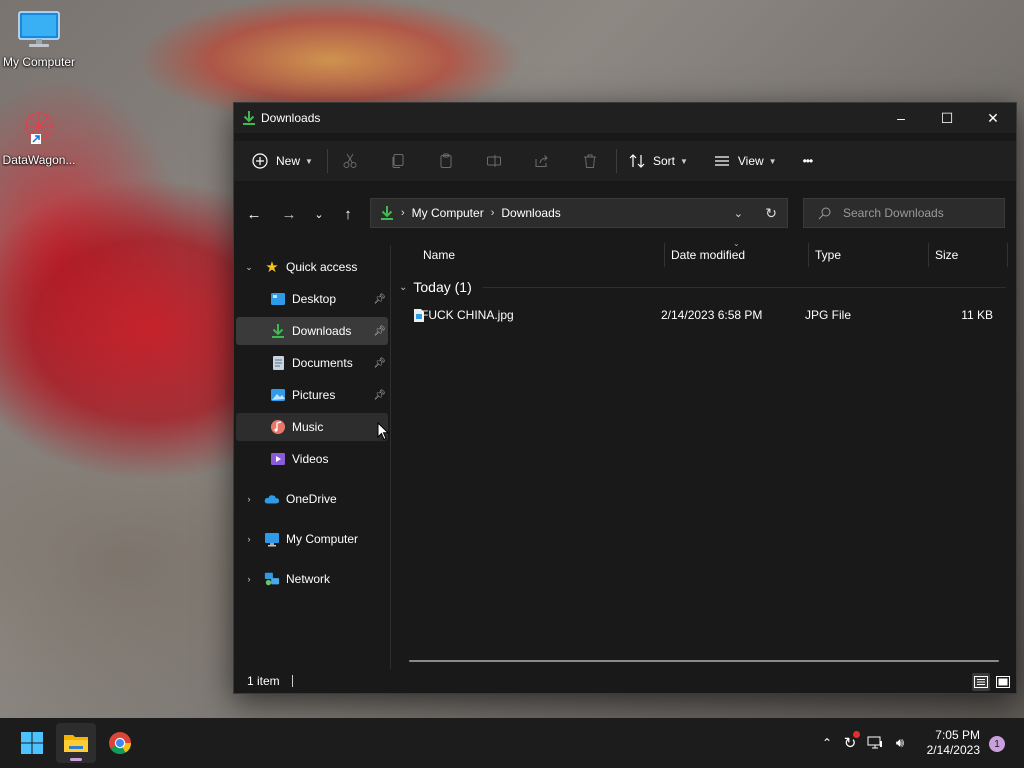 Image resolution: width=1024 pixels, height=768 pixels. I want to click on volume-icon: 🔊︎, so click(900, 743).